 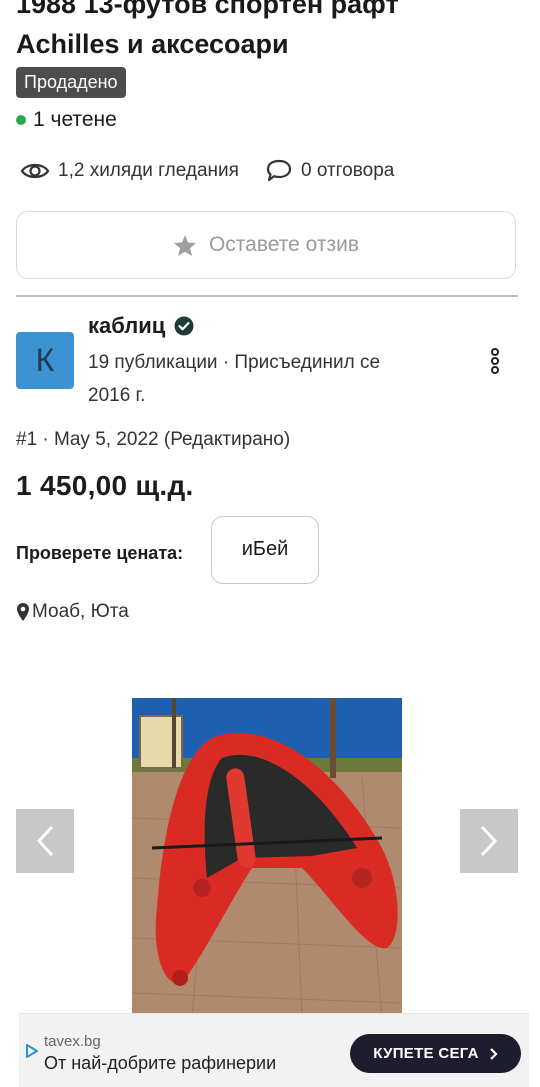 I want to click on listing-title-line-1: 1988 13-футов спортен рафт, so click(x=207, y=9).